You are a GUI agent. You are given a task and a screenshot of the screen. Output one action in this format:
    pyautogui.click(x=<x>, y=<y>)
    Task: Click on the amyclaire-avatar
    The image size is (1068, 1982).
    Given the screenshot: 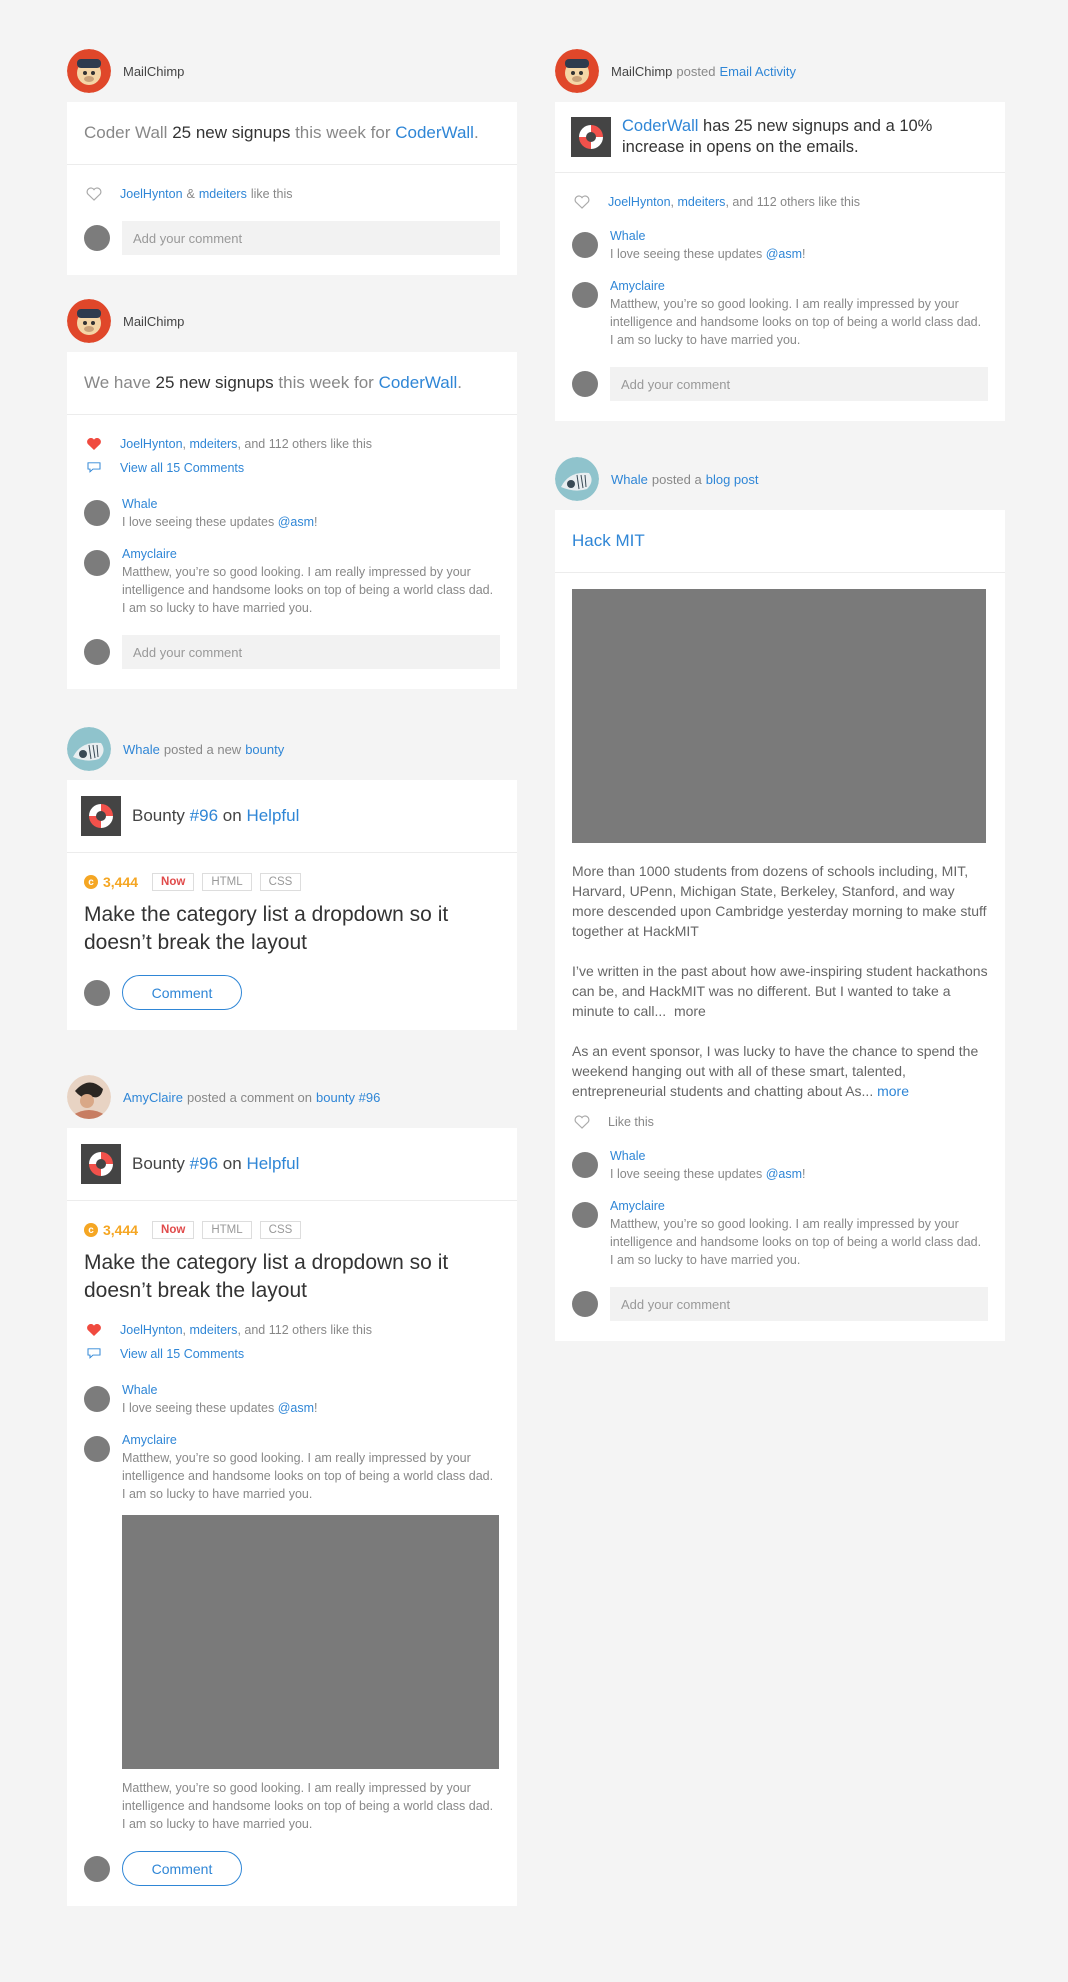 What is the action you would take?
    pyautogui.click(x=89, y=1097)
    